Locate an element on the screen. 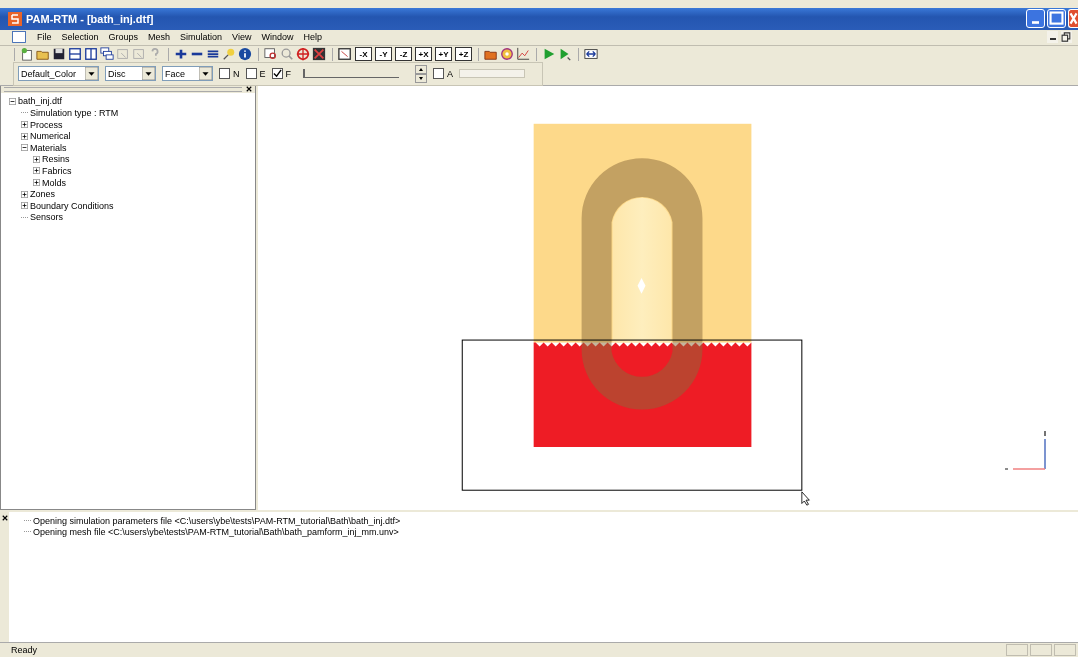 The height and width of the screenshot is (657, 1078). checkbox-label: N is located at coordinates (236, 73).